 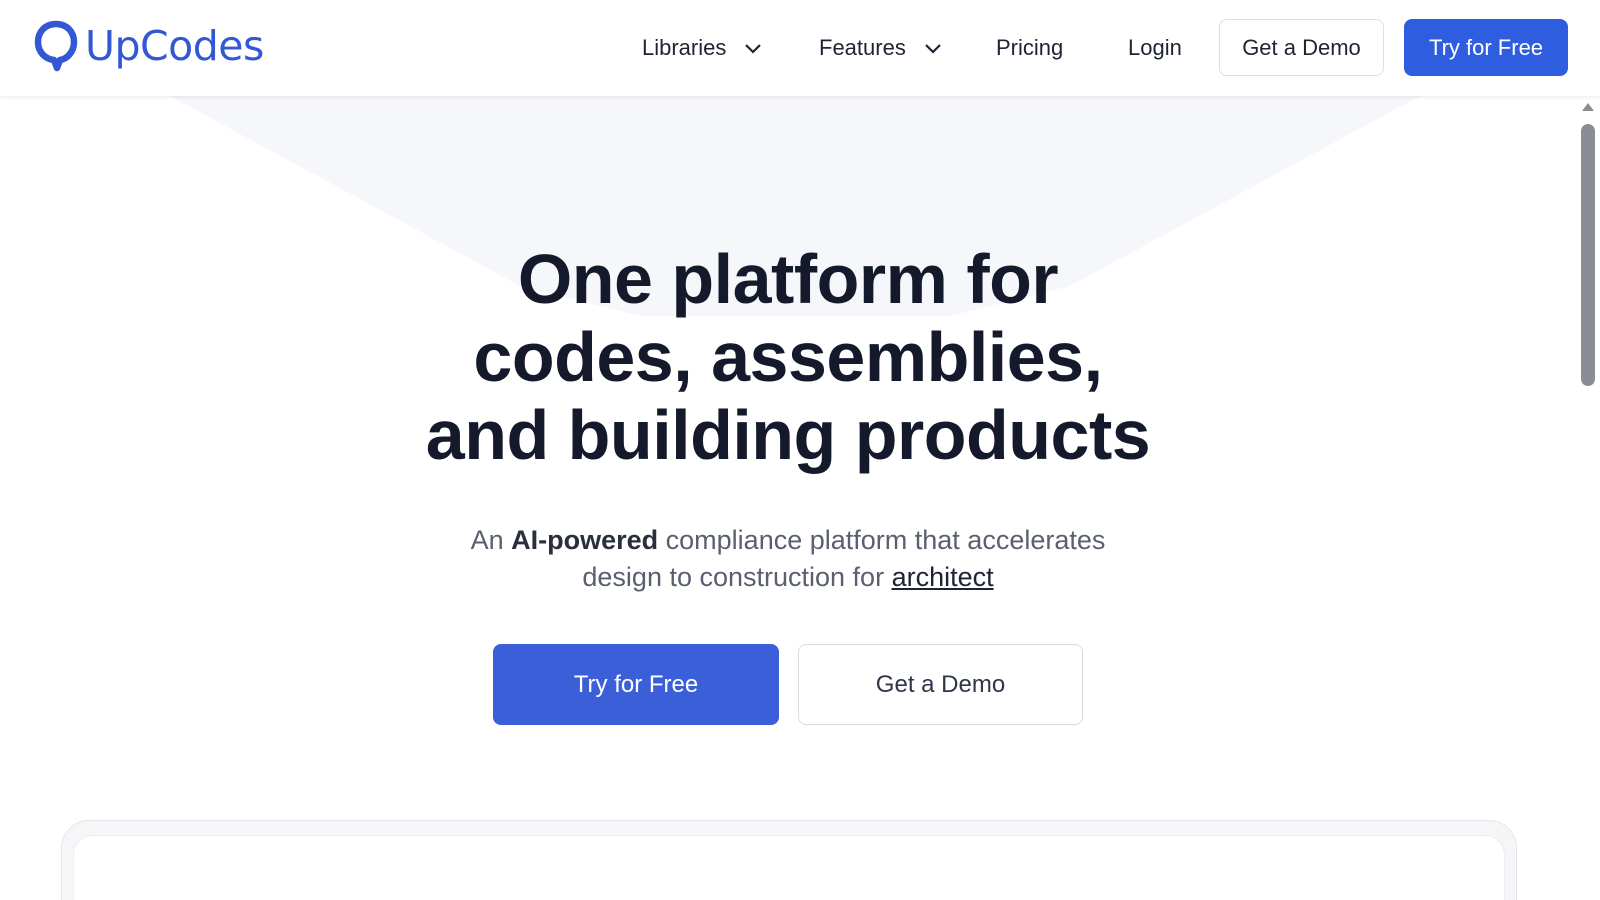 I want to click on nav-features-label: Features, so click(x=862, y=47).